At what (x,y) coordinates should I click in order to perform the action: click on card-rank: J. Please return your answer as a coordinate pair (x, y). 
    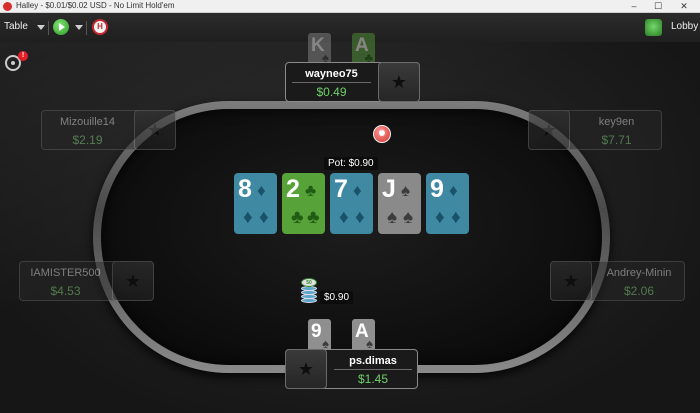
    Looking at the image, I should click on (389, 189).